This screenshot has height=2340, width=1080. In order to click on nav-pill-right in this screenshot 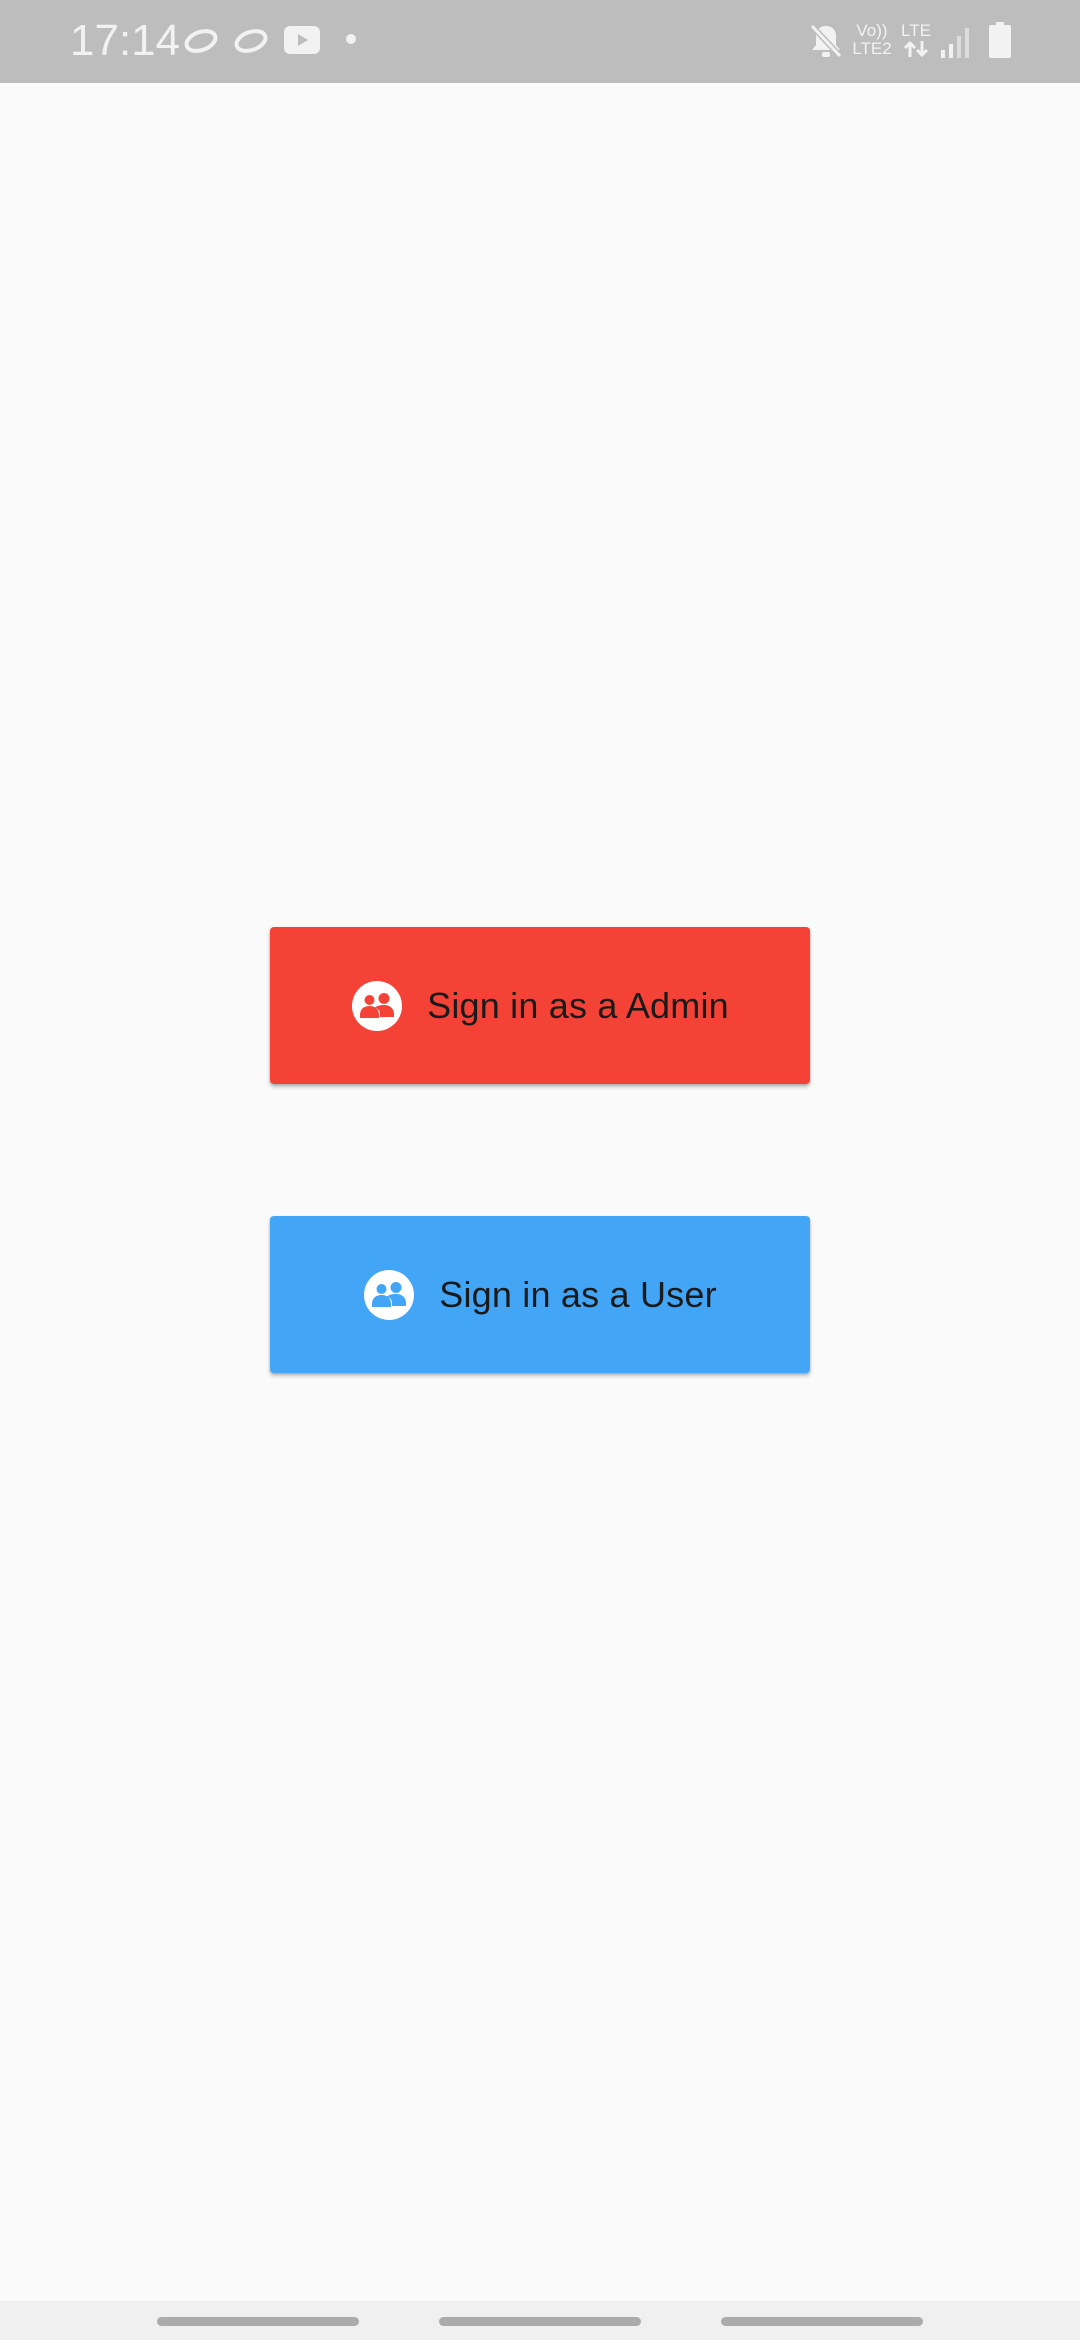, I will do `click(822, 2321)`.